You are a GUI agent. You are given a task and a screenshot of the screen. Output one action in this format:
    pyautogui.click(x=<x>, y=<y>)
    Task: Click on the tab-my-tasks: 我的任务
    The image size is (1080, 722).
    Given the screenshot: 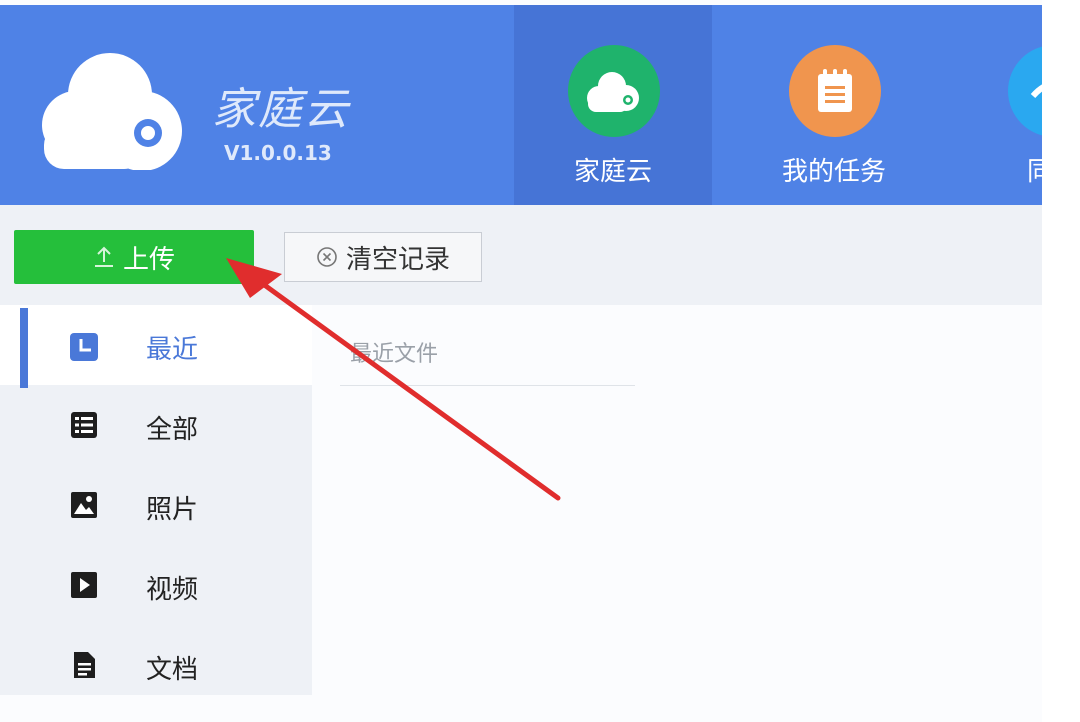 What is the action you would take?
    pyautogui.click(x=834, y=105)
    